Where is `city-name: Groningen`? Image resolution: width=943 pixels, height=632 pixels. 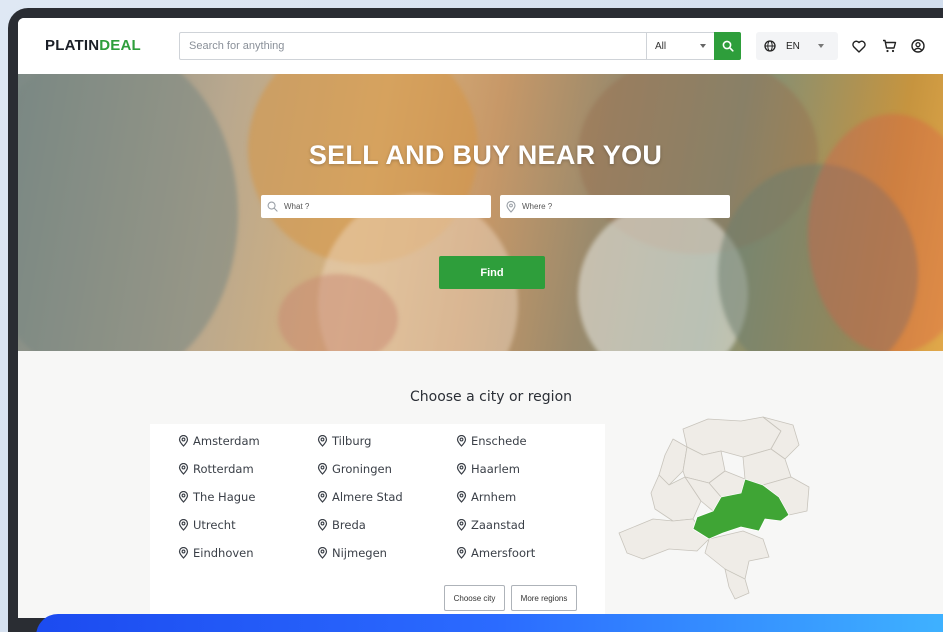 city-name: Groningen is located at coordinates (362, 469).